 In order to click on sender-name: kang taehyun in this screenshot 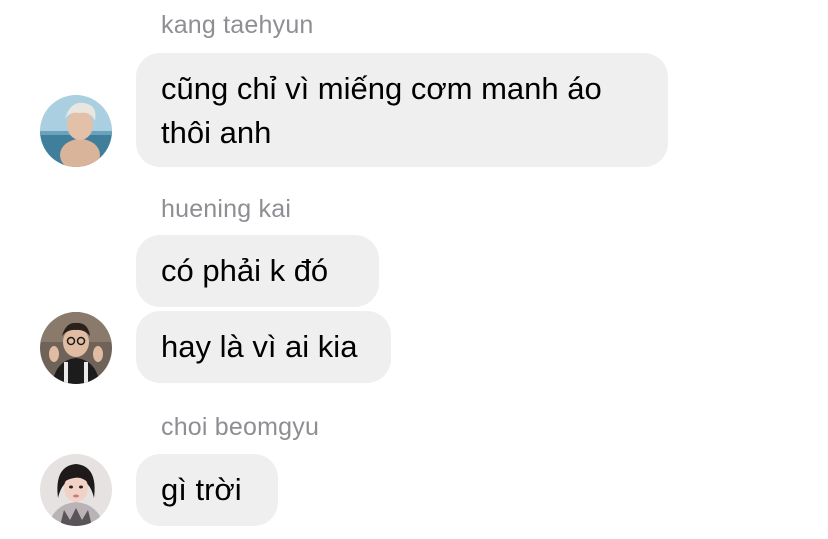, I will do `click(237, 25)`.